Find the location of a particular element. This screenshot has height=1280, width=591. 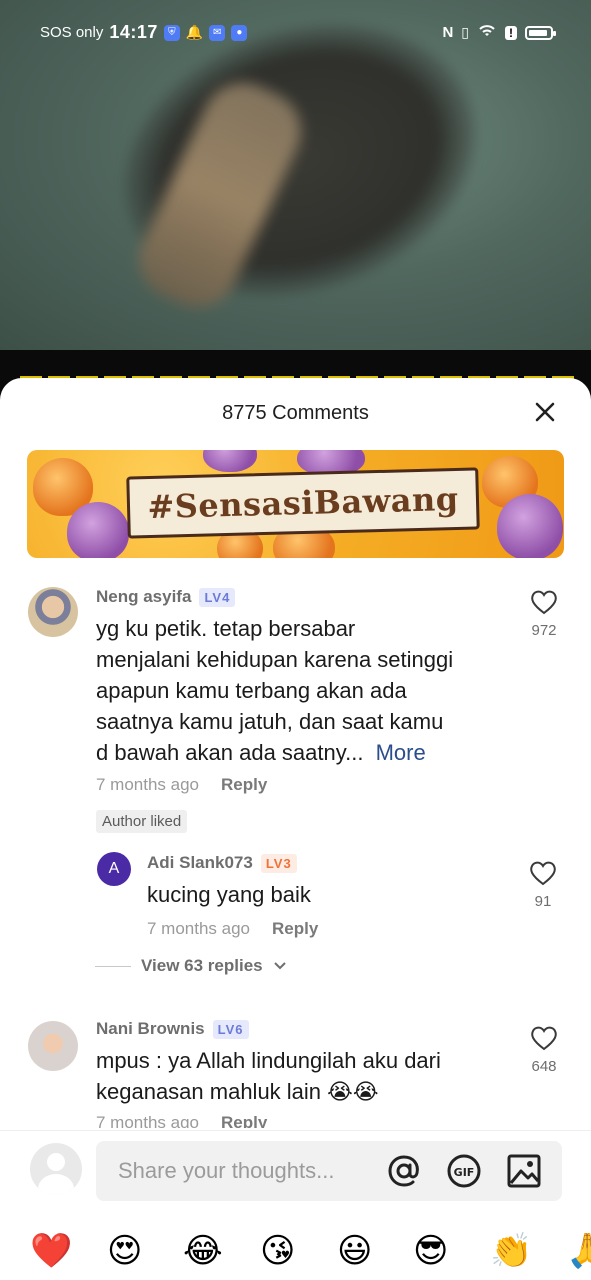

mail-app-icon: ✉ is located at coordinates (217, 32).